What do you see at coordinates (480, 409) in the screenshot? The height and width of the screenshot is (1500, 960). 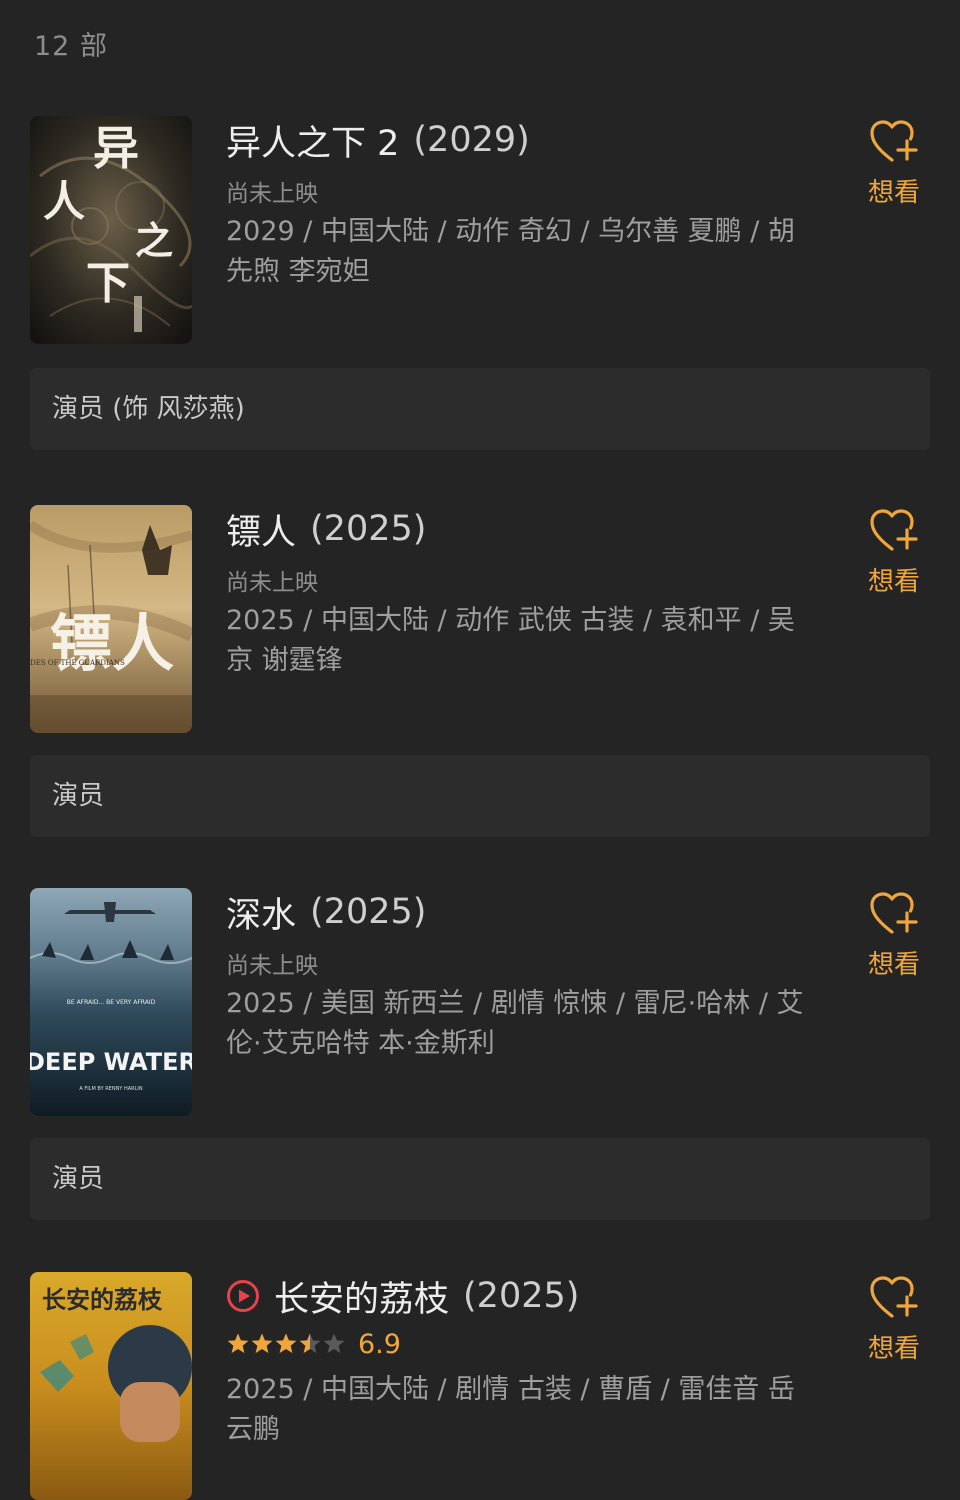 I see `role-bar: 演员 (饰 风莎燕)` at bounding box center [480, 409].